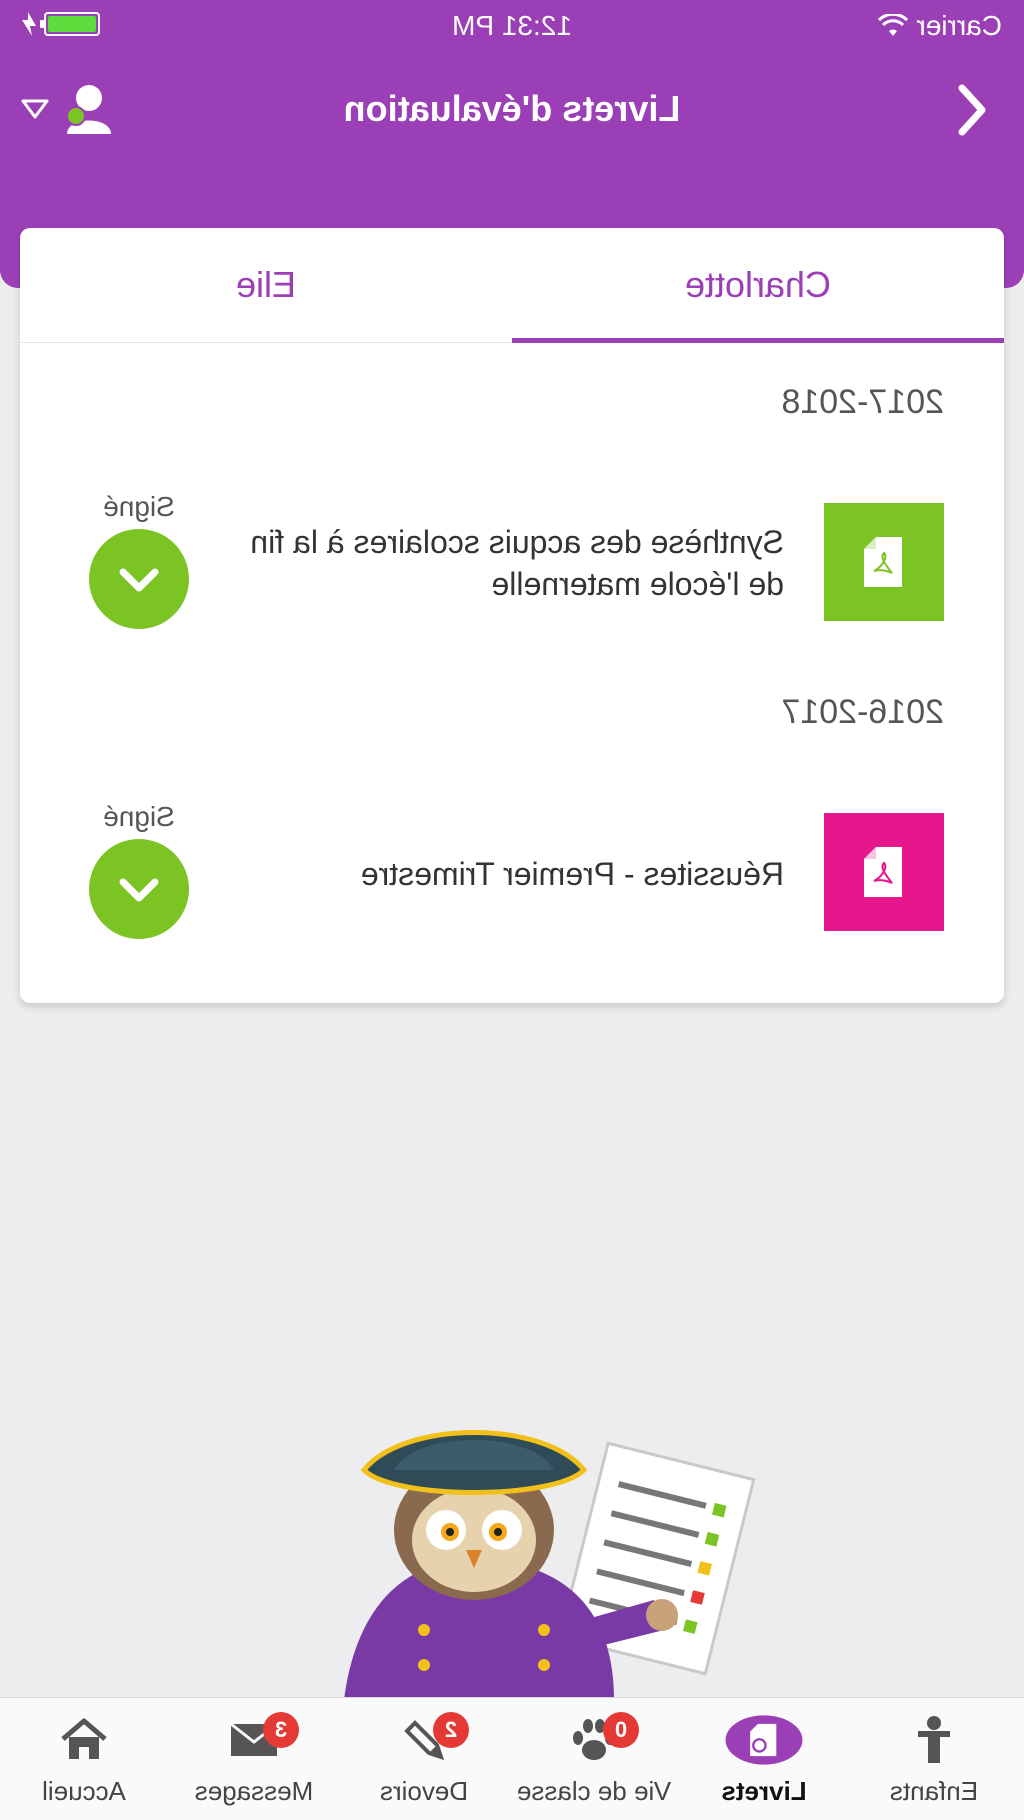 This screenshot has height=1820, width=1024. I want to click on tab-devoirs: 2 Devoirs, so click(424, 1759).